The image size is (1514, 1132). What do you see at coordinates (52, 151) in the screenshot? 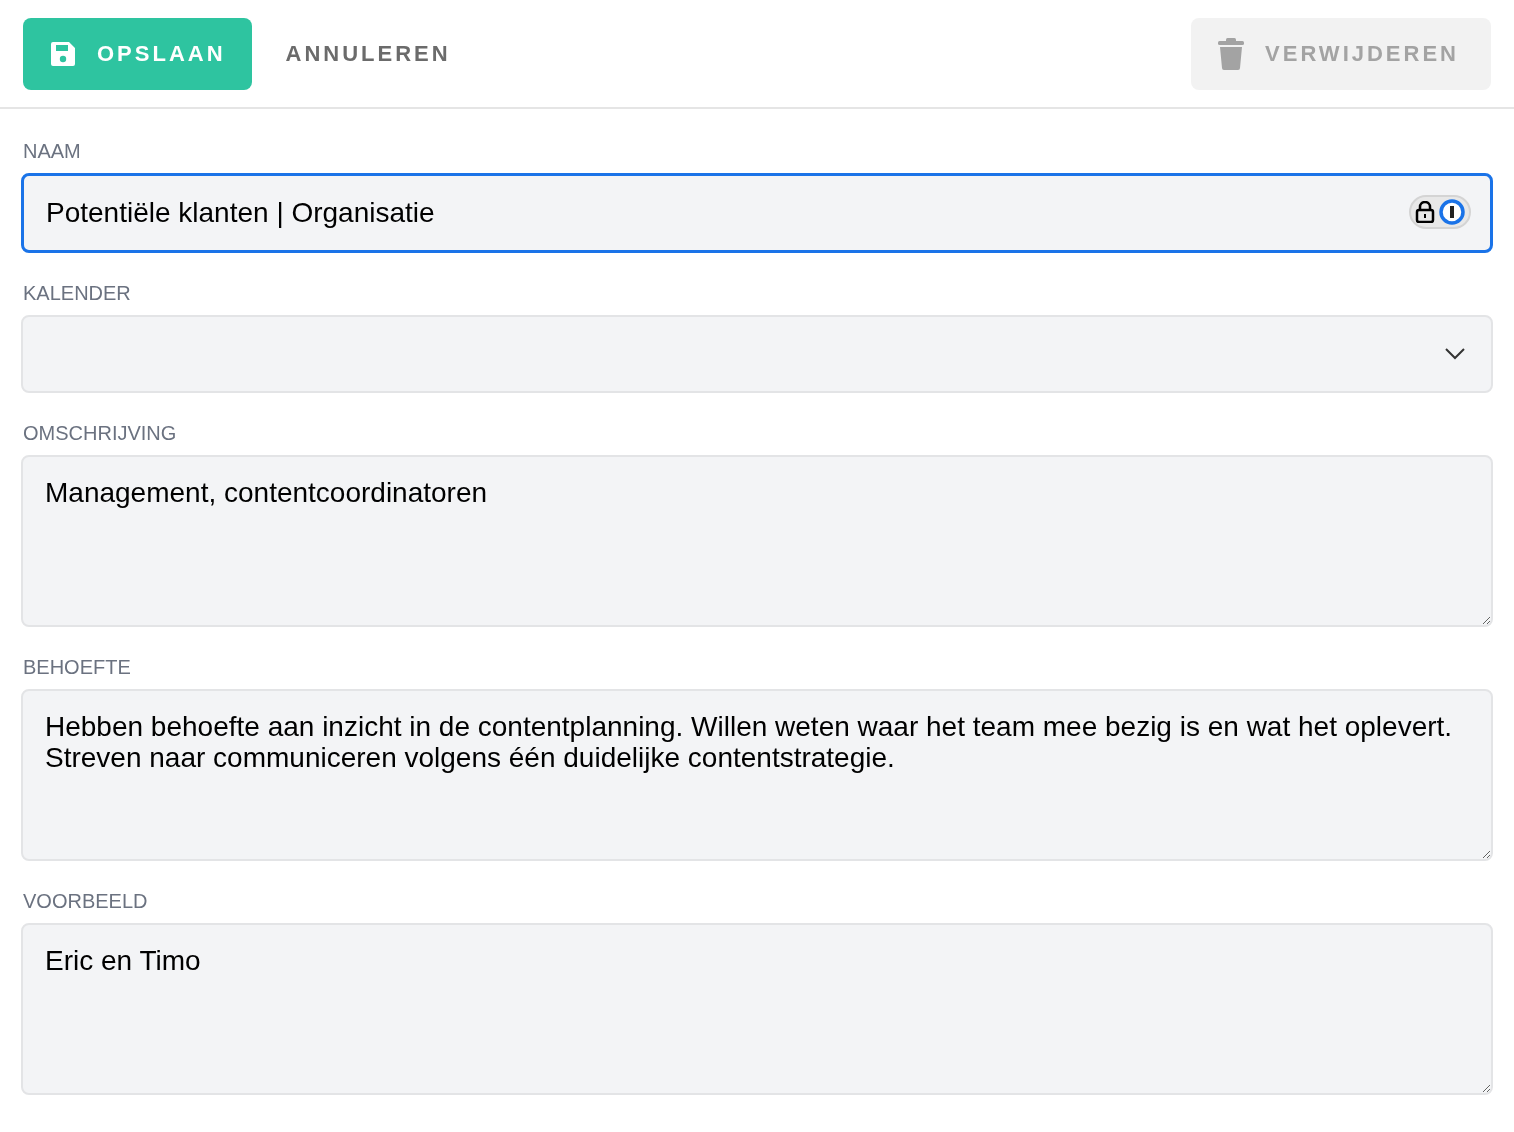
I see `field-label: NAAM` at bounding box center [52, 151].